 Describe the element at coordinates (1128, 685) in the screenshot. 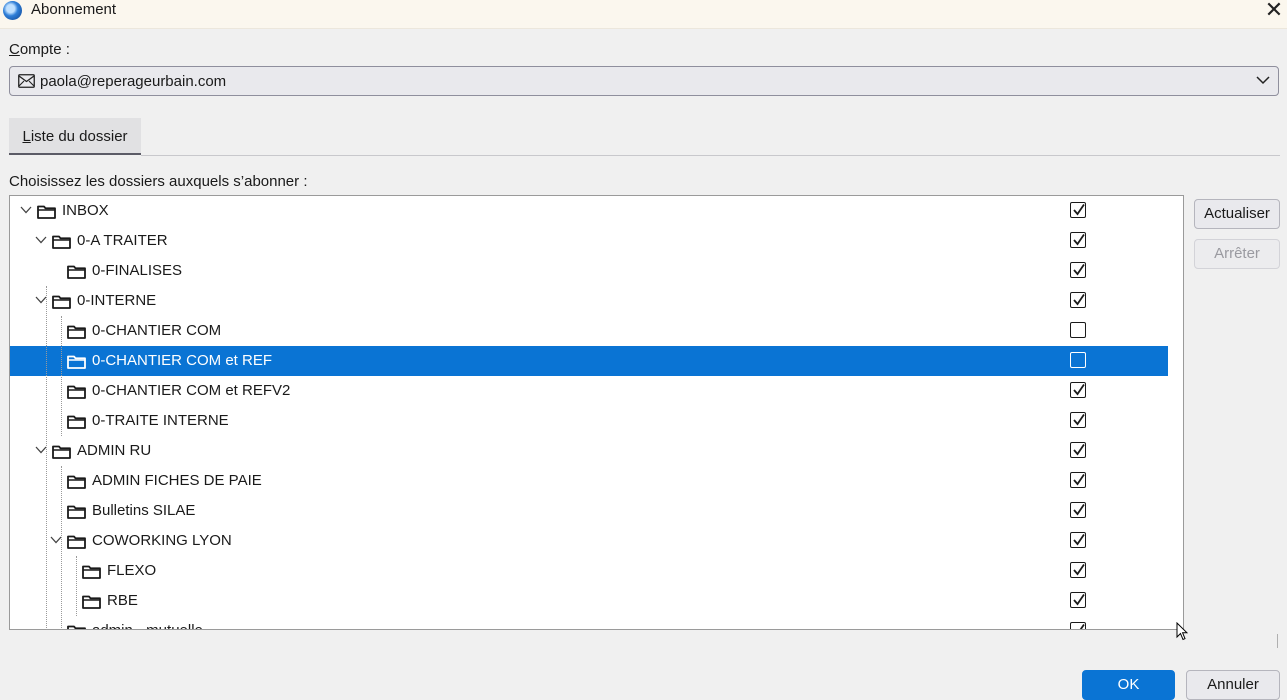

I see `ok-button: OK` at that location.